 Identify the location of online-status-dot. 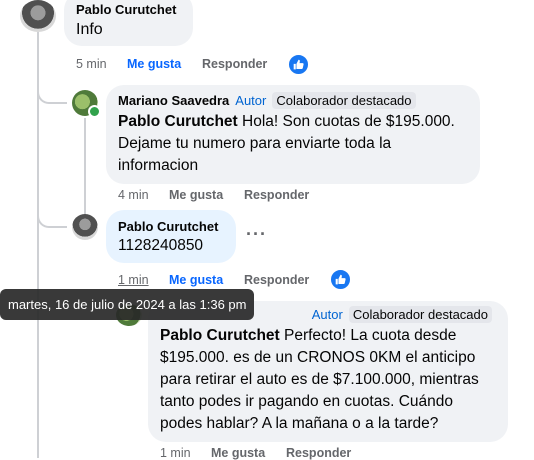
(94, 111).